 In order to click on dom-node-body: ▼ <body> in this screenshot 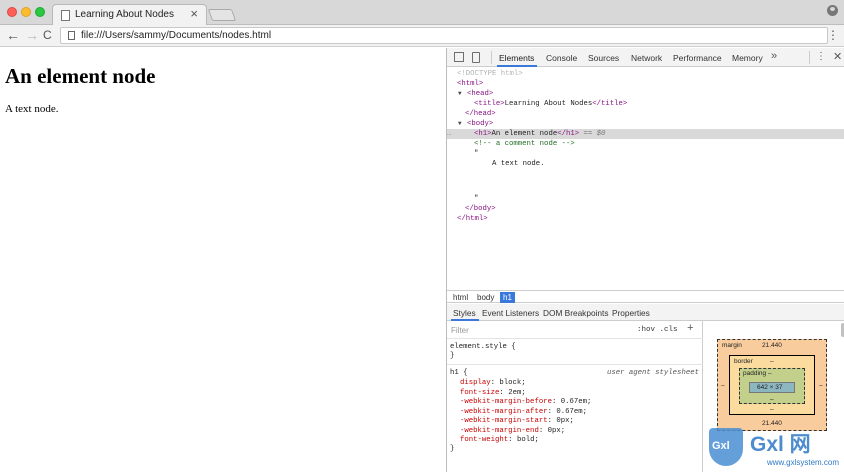, I will do `click(645, 124)`.